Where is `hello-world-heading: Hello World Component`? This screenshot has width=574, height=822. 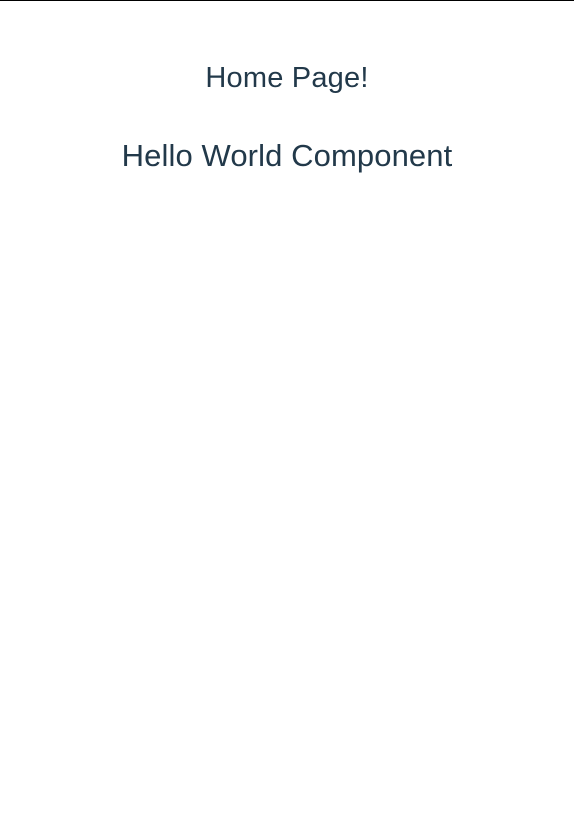
hello-world-heading: Hello World Component is located at coordinates (287, 155).